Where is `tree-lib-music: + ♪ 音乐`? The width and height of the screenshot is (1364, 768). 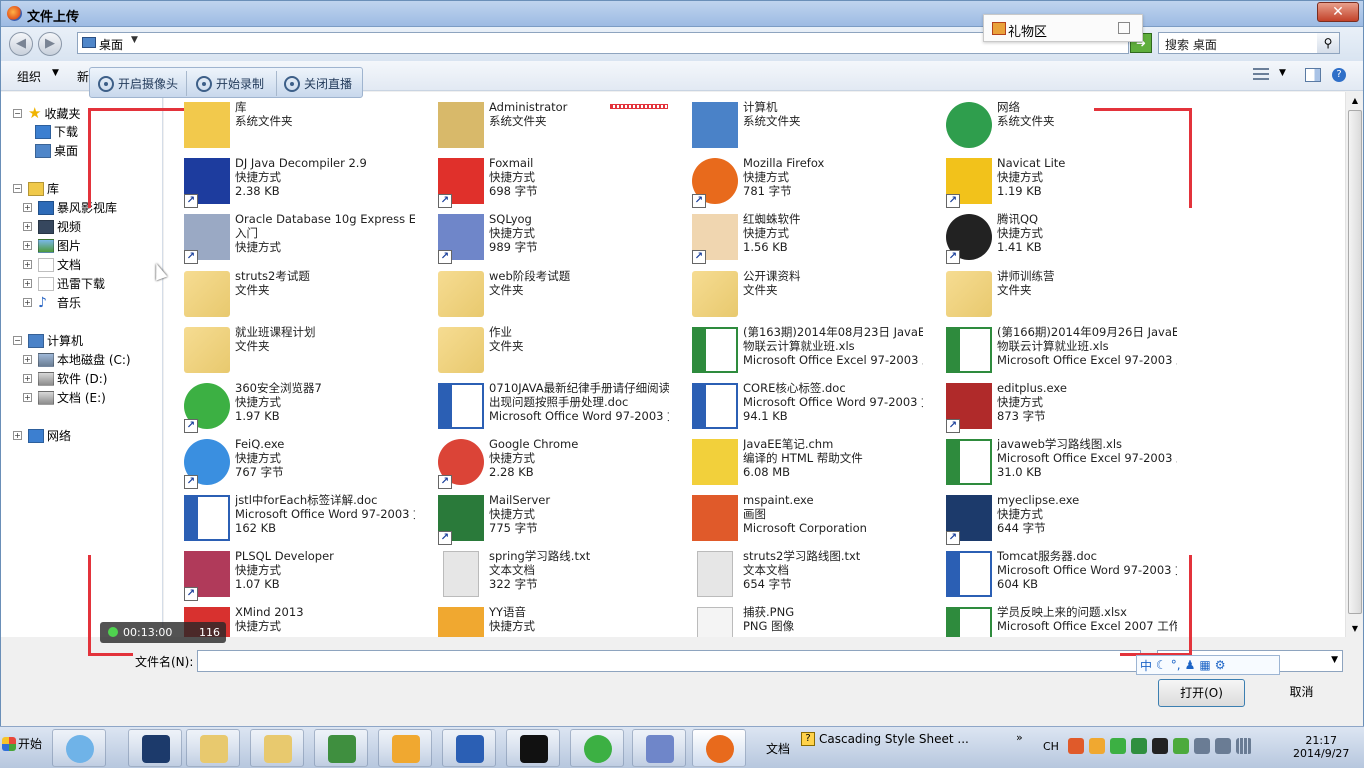
tree-lib-music: + ♪ 音乐 is located at coordinates (52, 302).